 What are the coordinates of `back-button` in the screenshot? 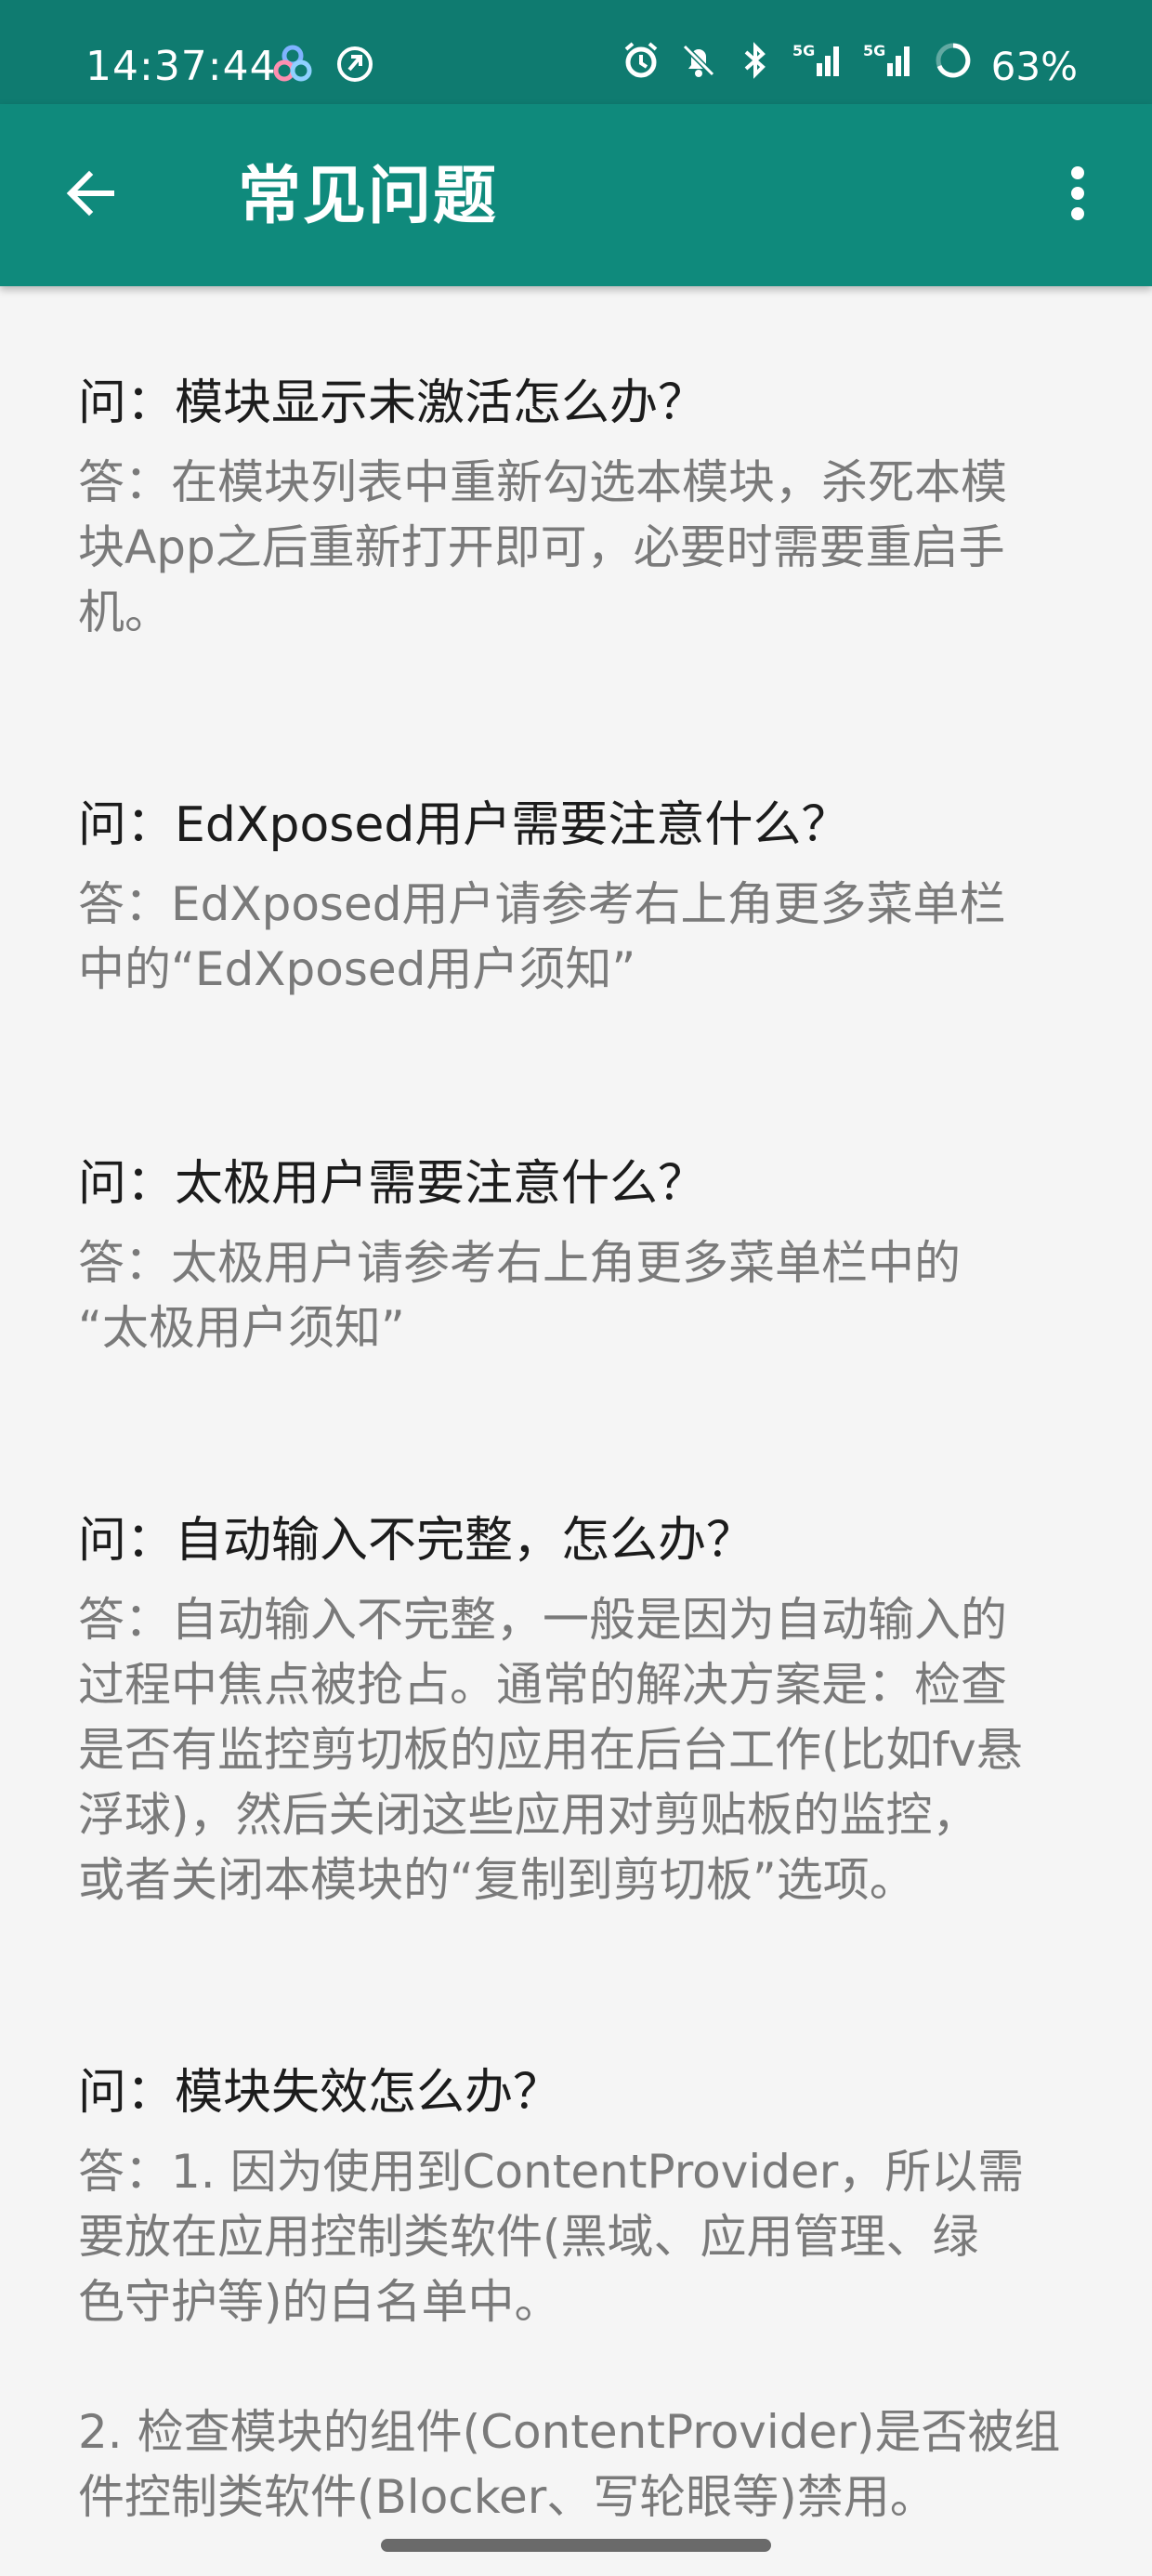 It's located at (91, 195).